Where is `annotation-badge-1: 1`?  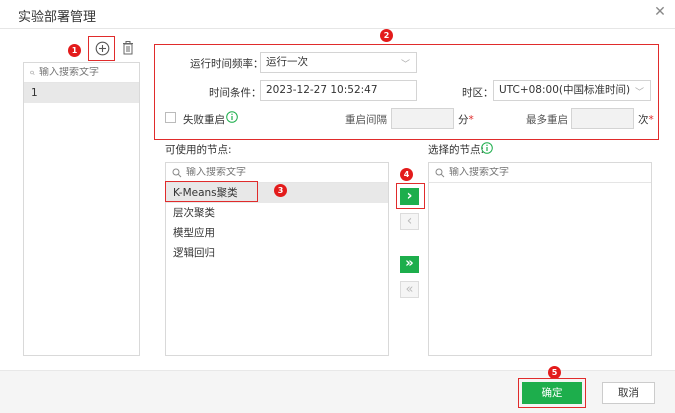
annotation-badge-1: 1 is located at coordinates (74, 50).